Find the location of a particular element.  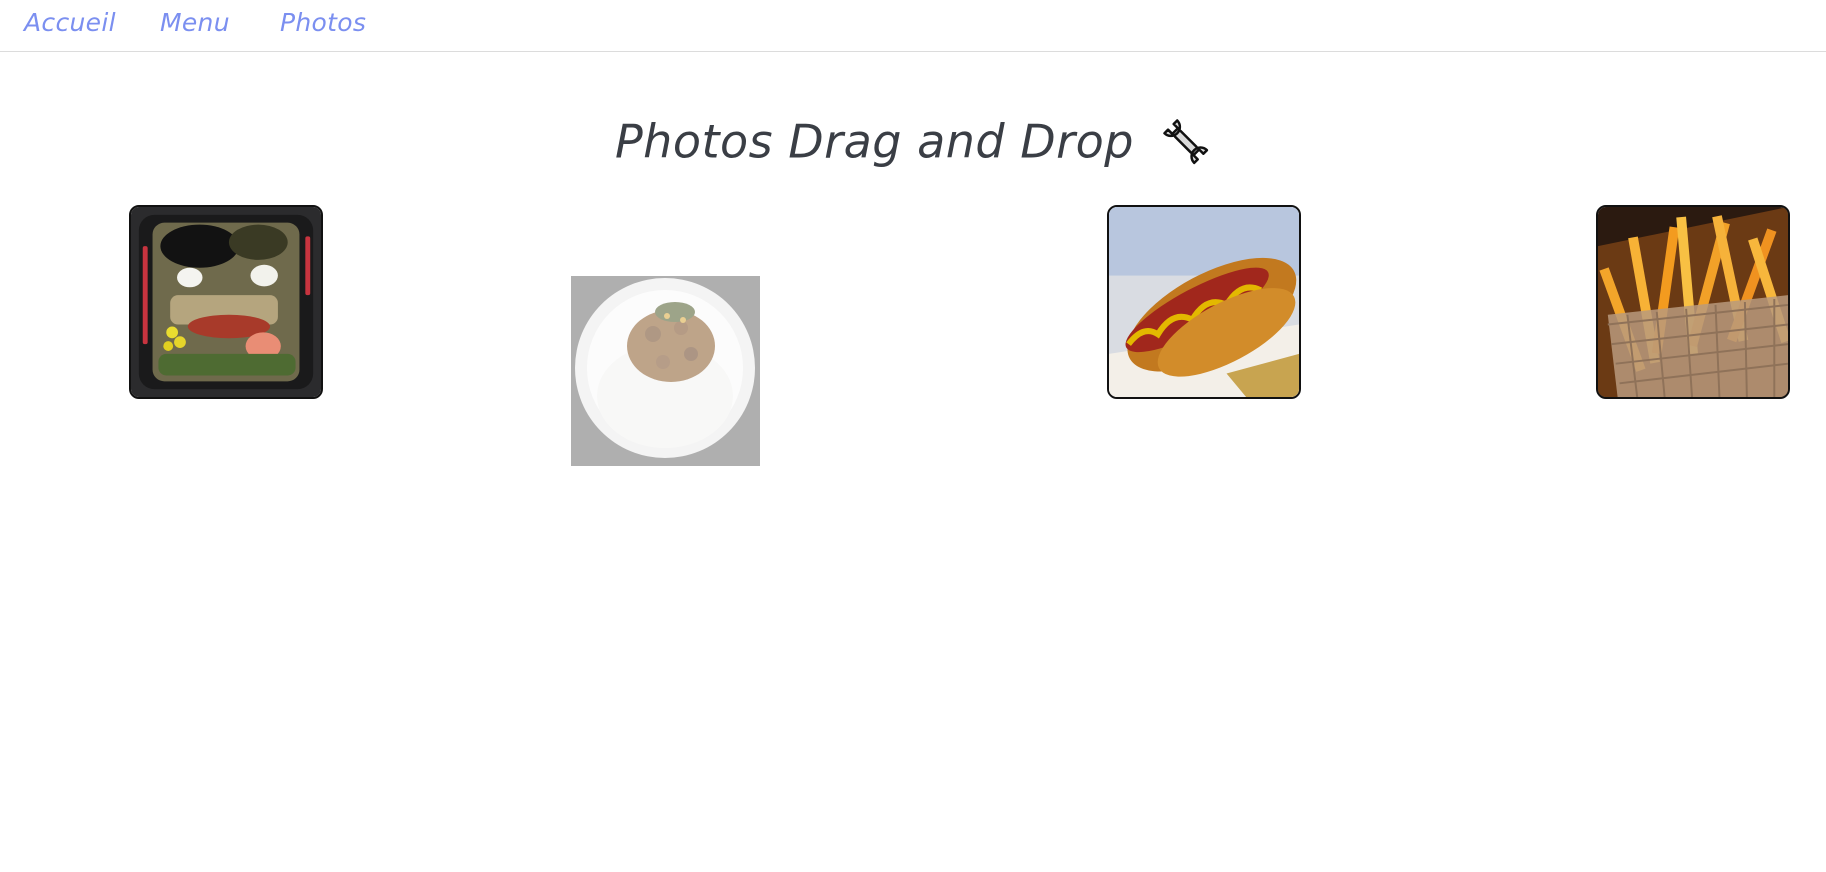

hot-dog-photo is located at coordinates (1204, 302).